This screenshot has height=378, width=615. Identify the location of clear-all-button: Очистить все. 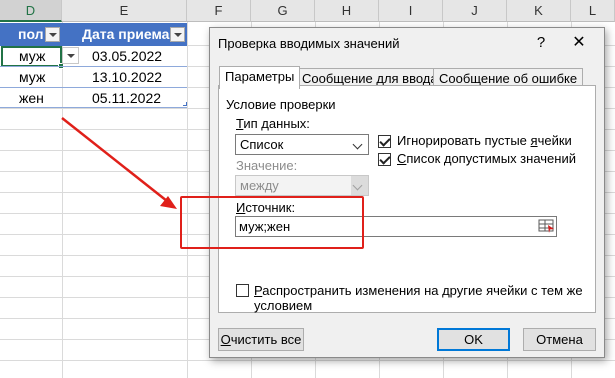
(261, 339).